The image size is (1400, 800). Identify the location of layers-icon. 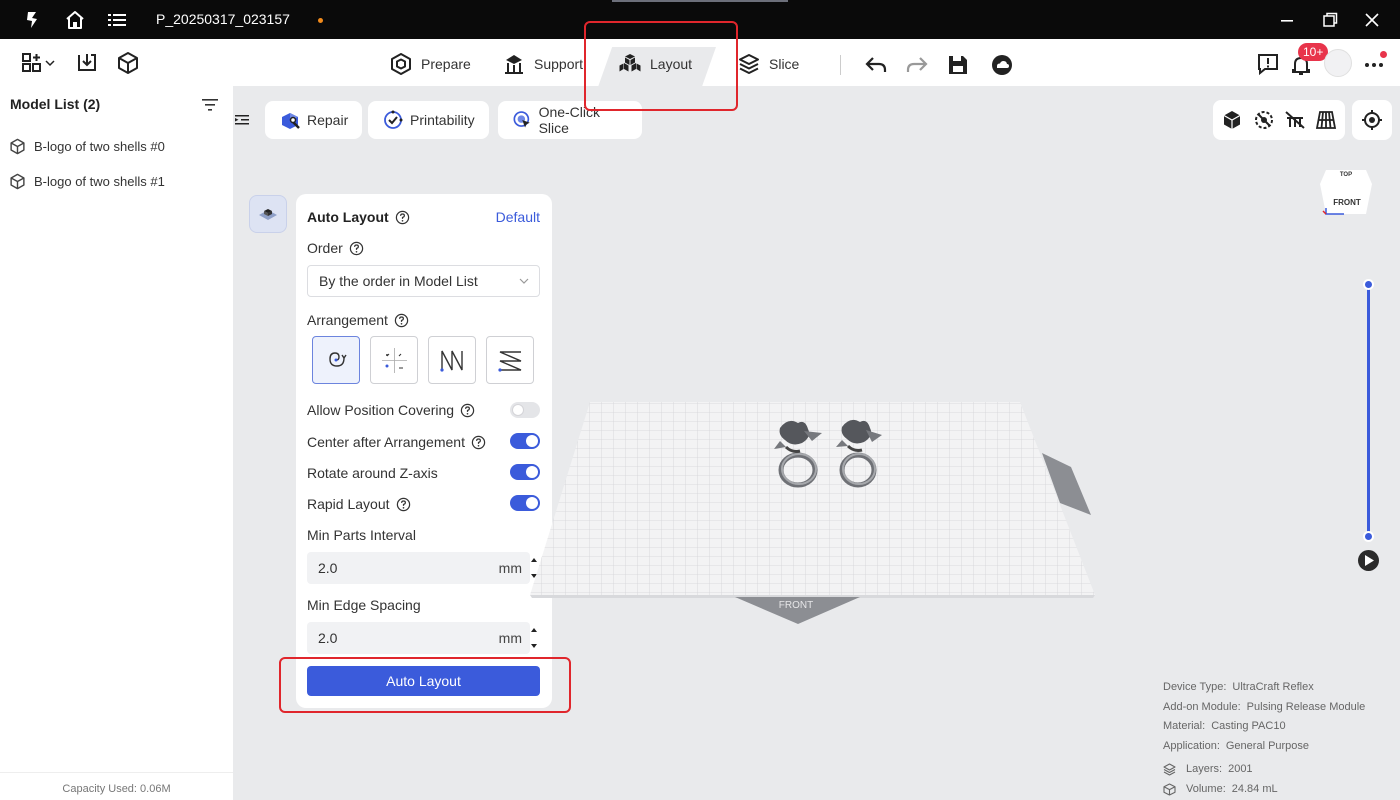
(1169, 769).